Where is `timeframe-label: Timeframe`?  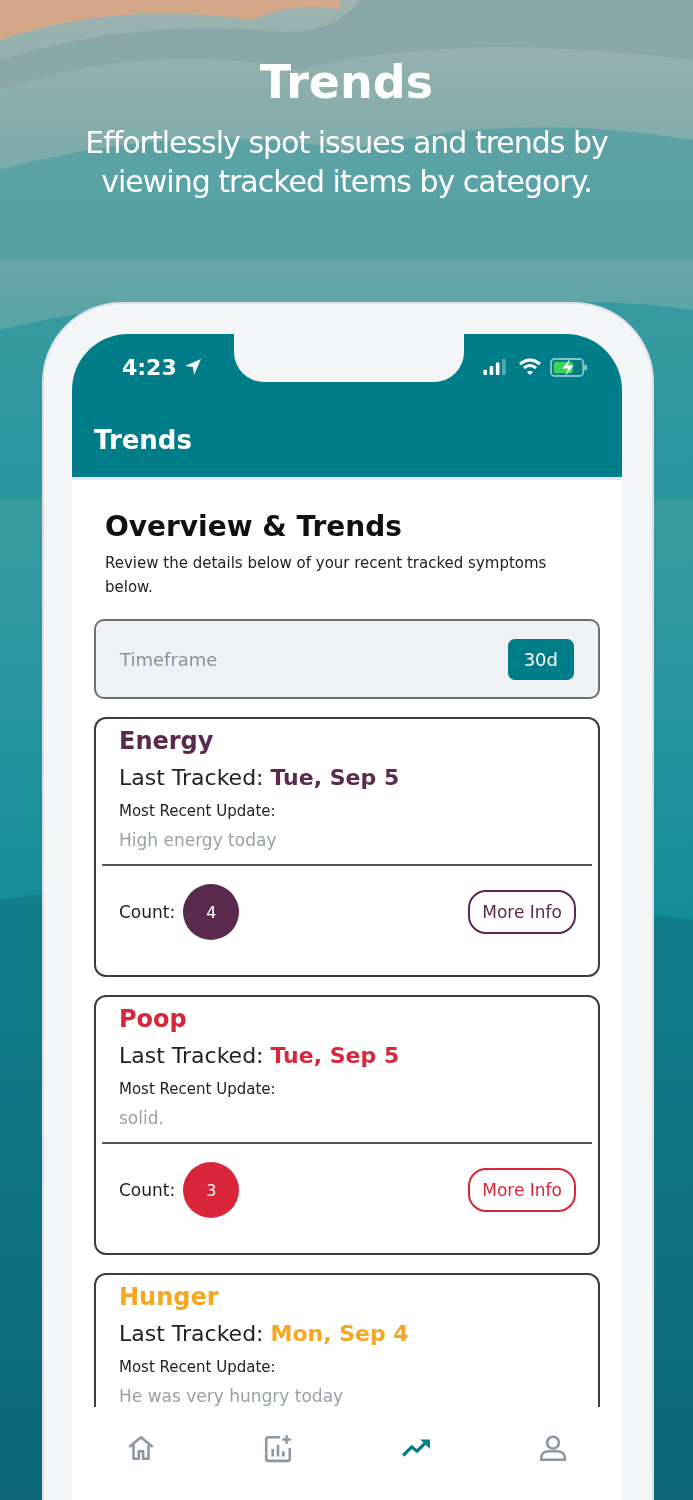
timeframe-label: Timeframe is located at coordinates (169, 659).